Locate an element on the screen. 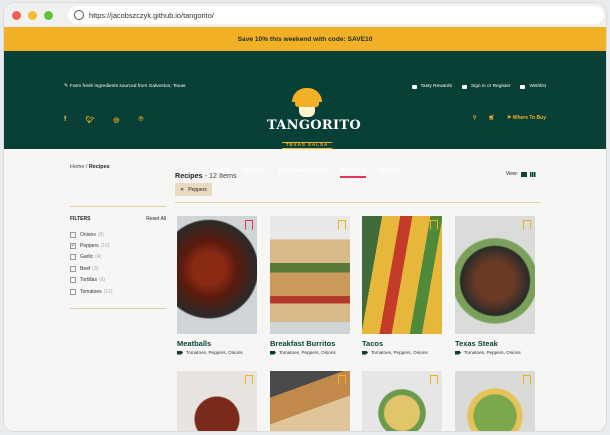  breadcrumb-current: Recipes is located at coordinates (99, 167).